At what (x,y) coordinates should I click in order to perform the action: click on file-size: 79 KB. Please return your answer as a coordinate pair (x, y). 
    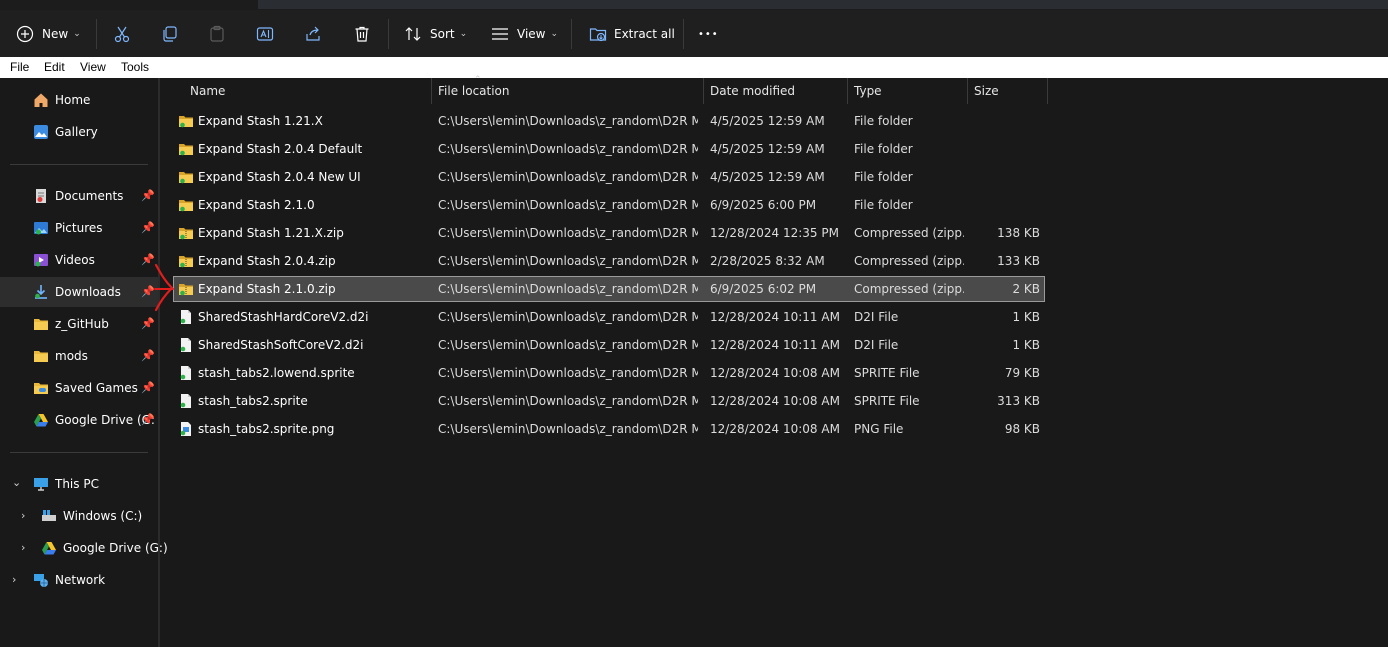
    Looking at the image, I should click on (1022, 373).